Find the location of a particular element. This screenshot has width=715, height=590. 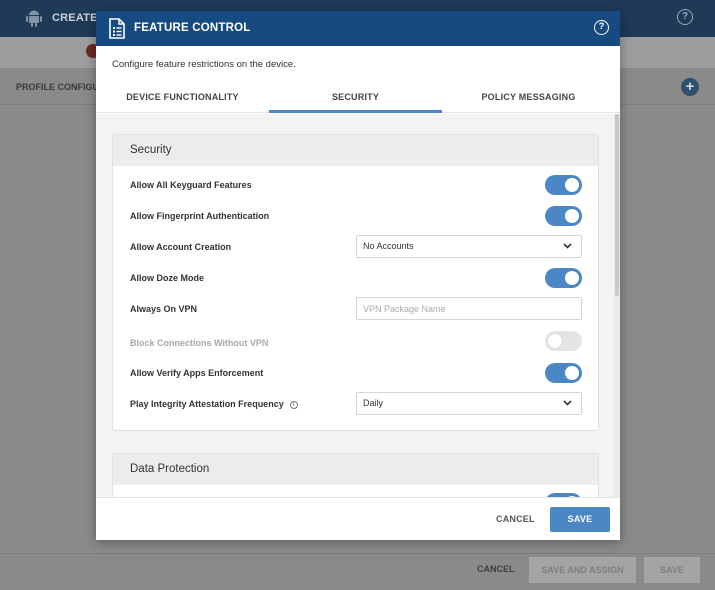

play-integrity-attestation-frequency-select: Daily is located at coordinates (469, 403).